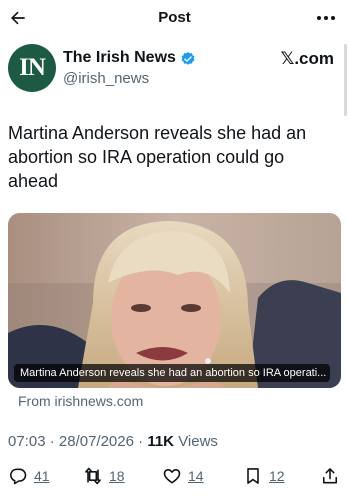  I want to click on action-bar: 41 18 14 12, so click(174, 477).